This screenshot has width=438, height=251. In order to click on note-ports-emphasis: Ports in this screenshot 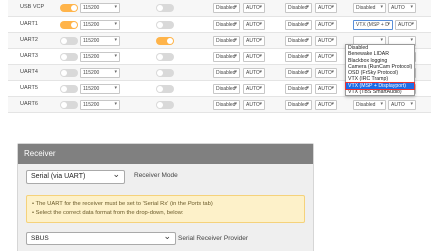, I will do `click(194, 204)`.